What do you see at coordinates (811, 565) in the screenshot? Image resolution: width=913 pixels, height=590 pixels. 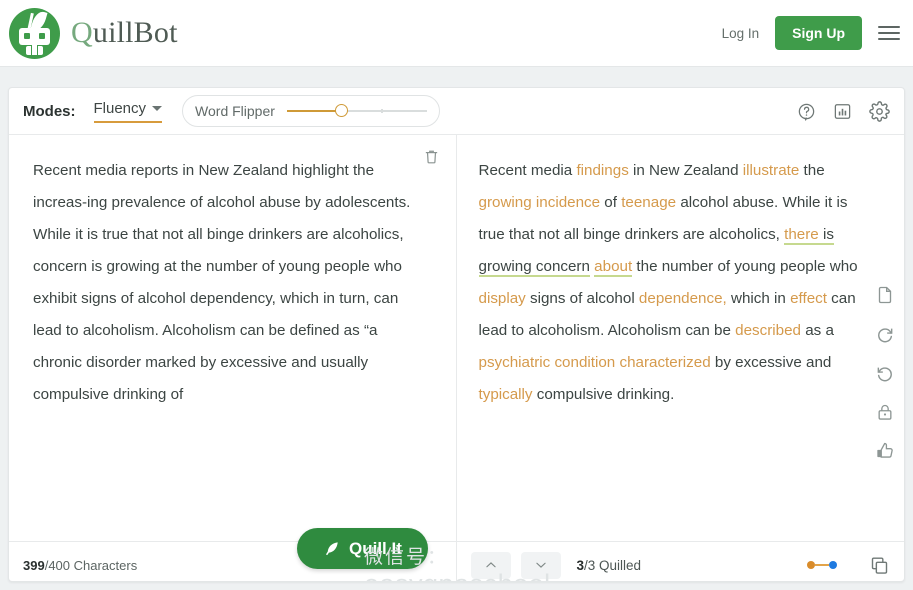 I see `legend-dot-orange` at bounding box center [811, 565].